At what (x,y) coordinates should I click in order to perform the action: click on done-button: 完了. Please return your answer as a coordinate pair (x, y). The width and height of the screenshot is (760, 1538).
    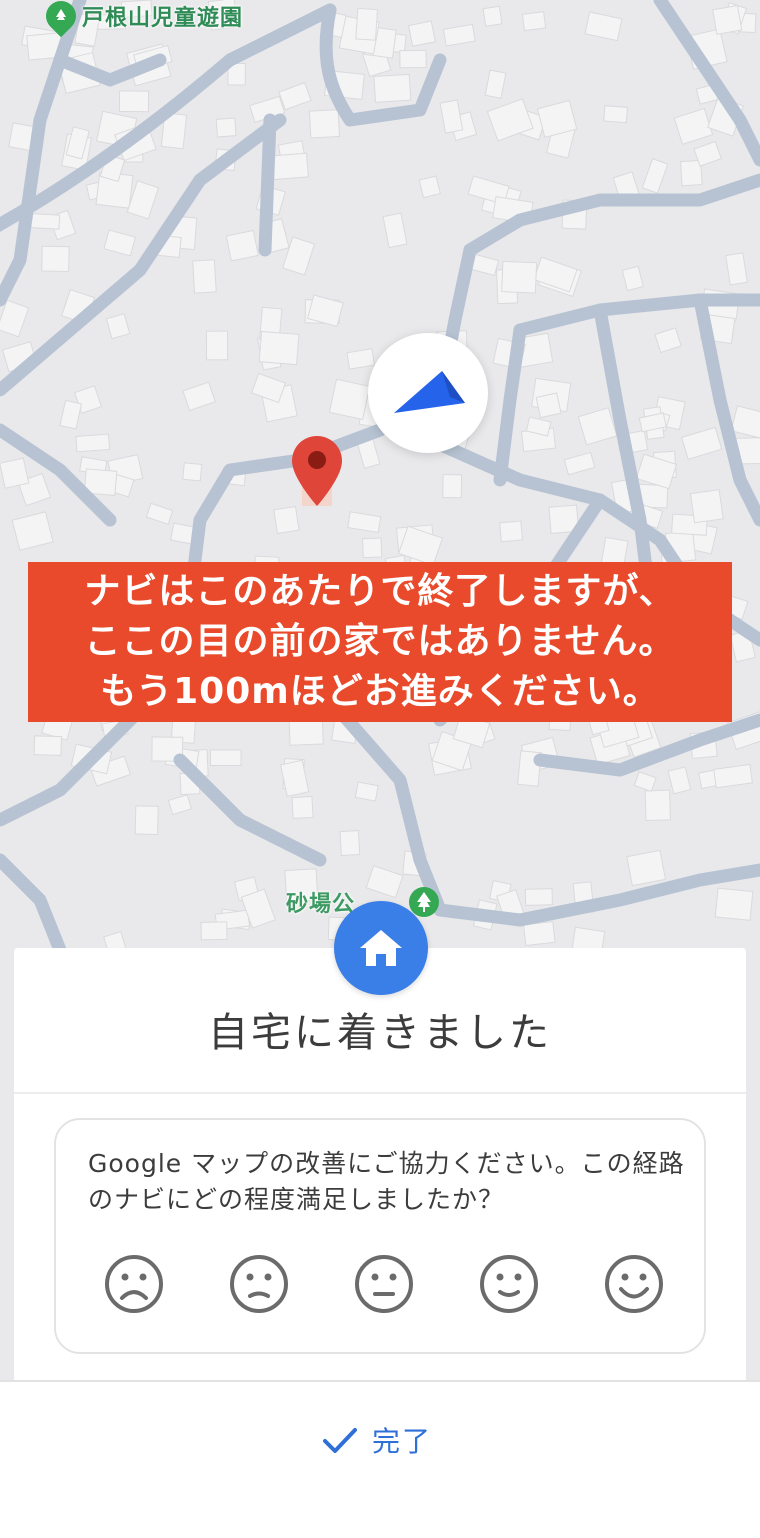
    Looking at the image, I should click on (377, 1440).